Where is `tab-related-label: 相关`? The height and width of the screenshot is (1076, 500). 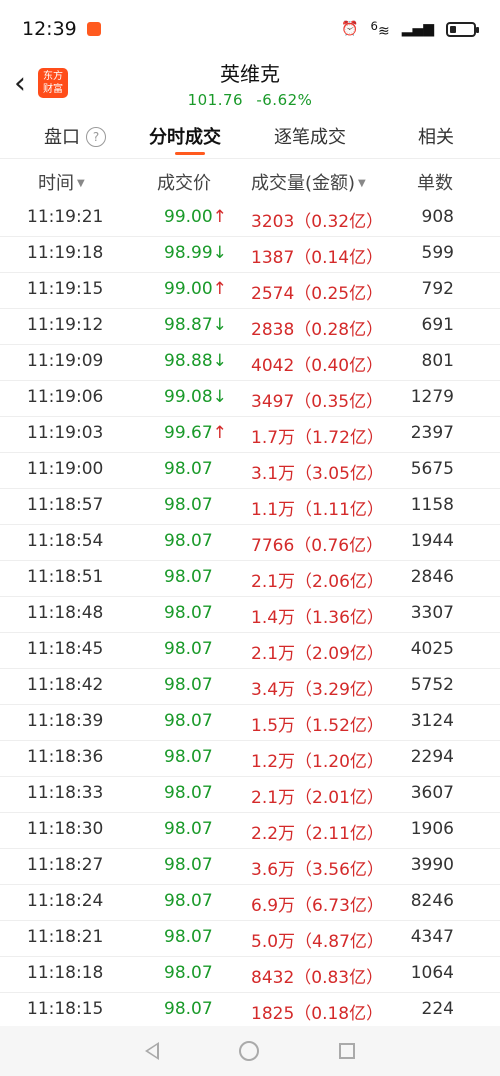 tab-related-label: 相关 is located at coordinates (436, 137).